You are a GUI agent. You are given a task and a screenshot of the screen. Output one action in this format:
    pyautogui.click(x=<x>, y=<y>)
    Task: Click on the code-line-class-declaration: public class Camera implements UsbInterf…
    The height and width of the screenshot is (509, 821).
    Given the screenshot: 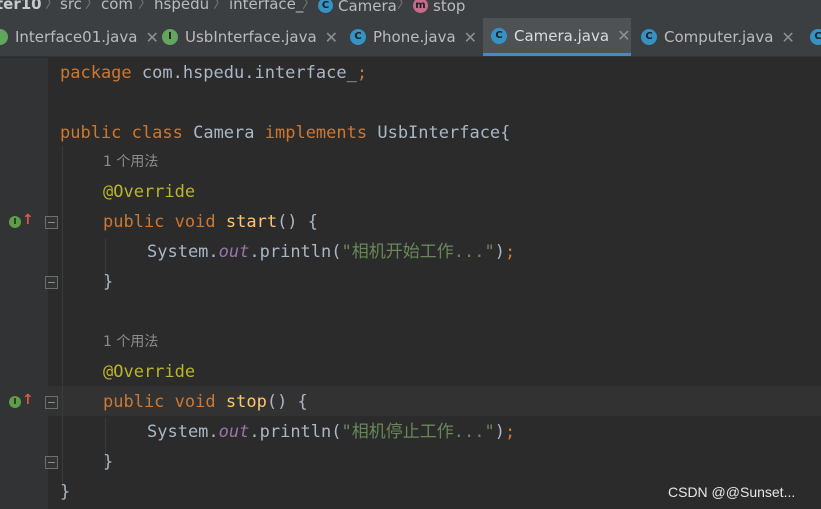 What is the action you would take?
    pyautogui.click(x=285, y=133)
    